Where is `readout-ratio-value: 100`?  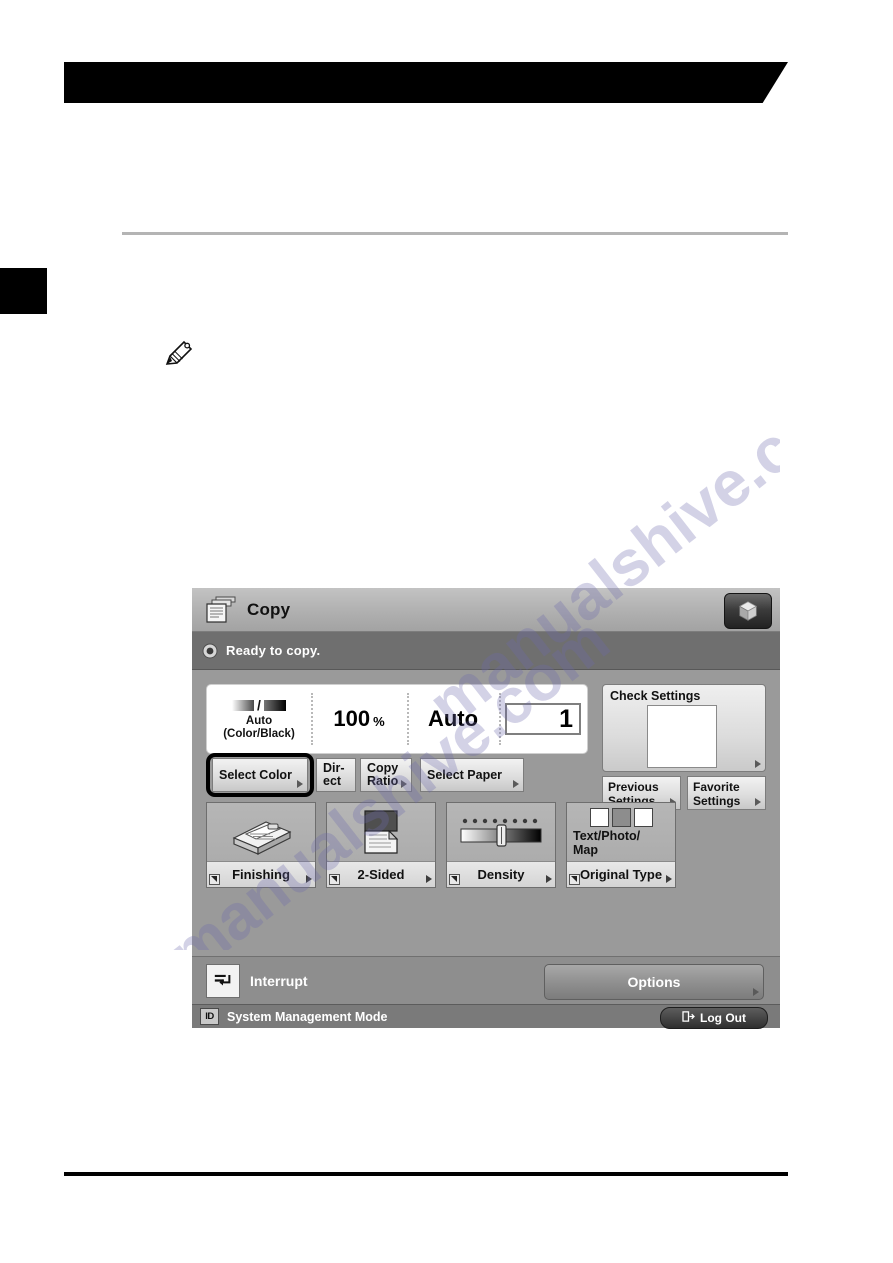
readout-ratio-value: 100 is located at coordinates (352, 718).